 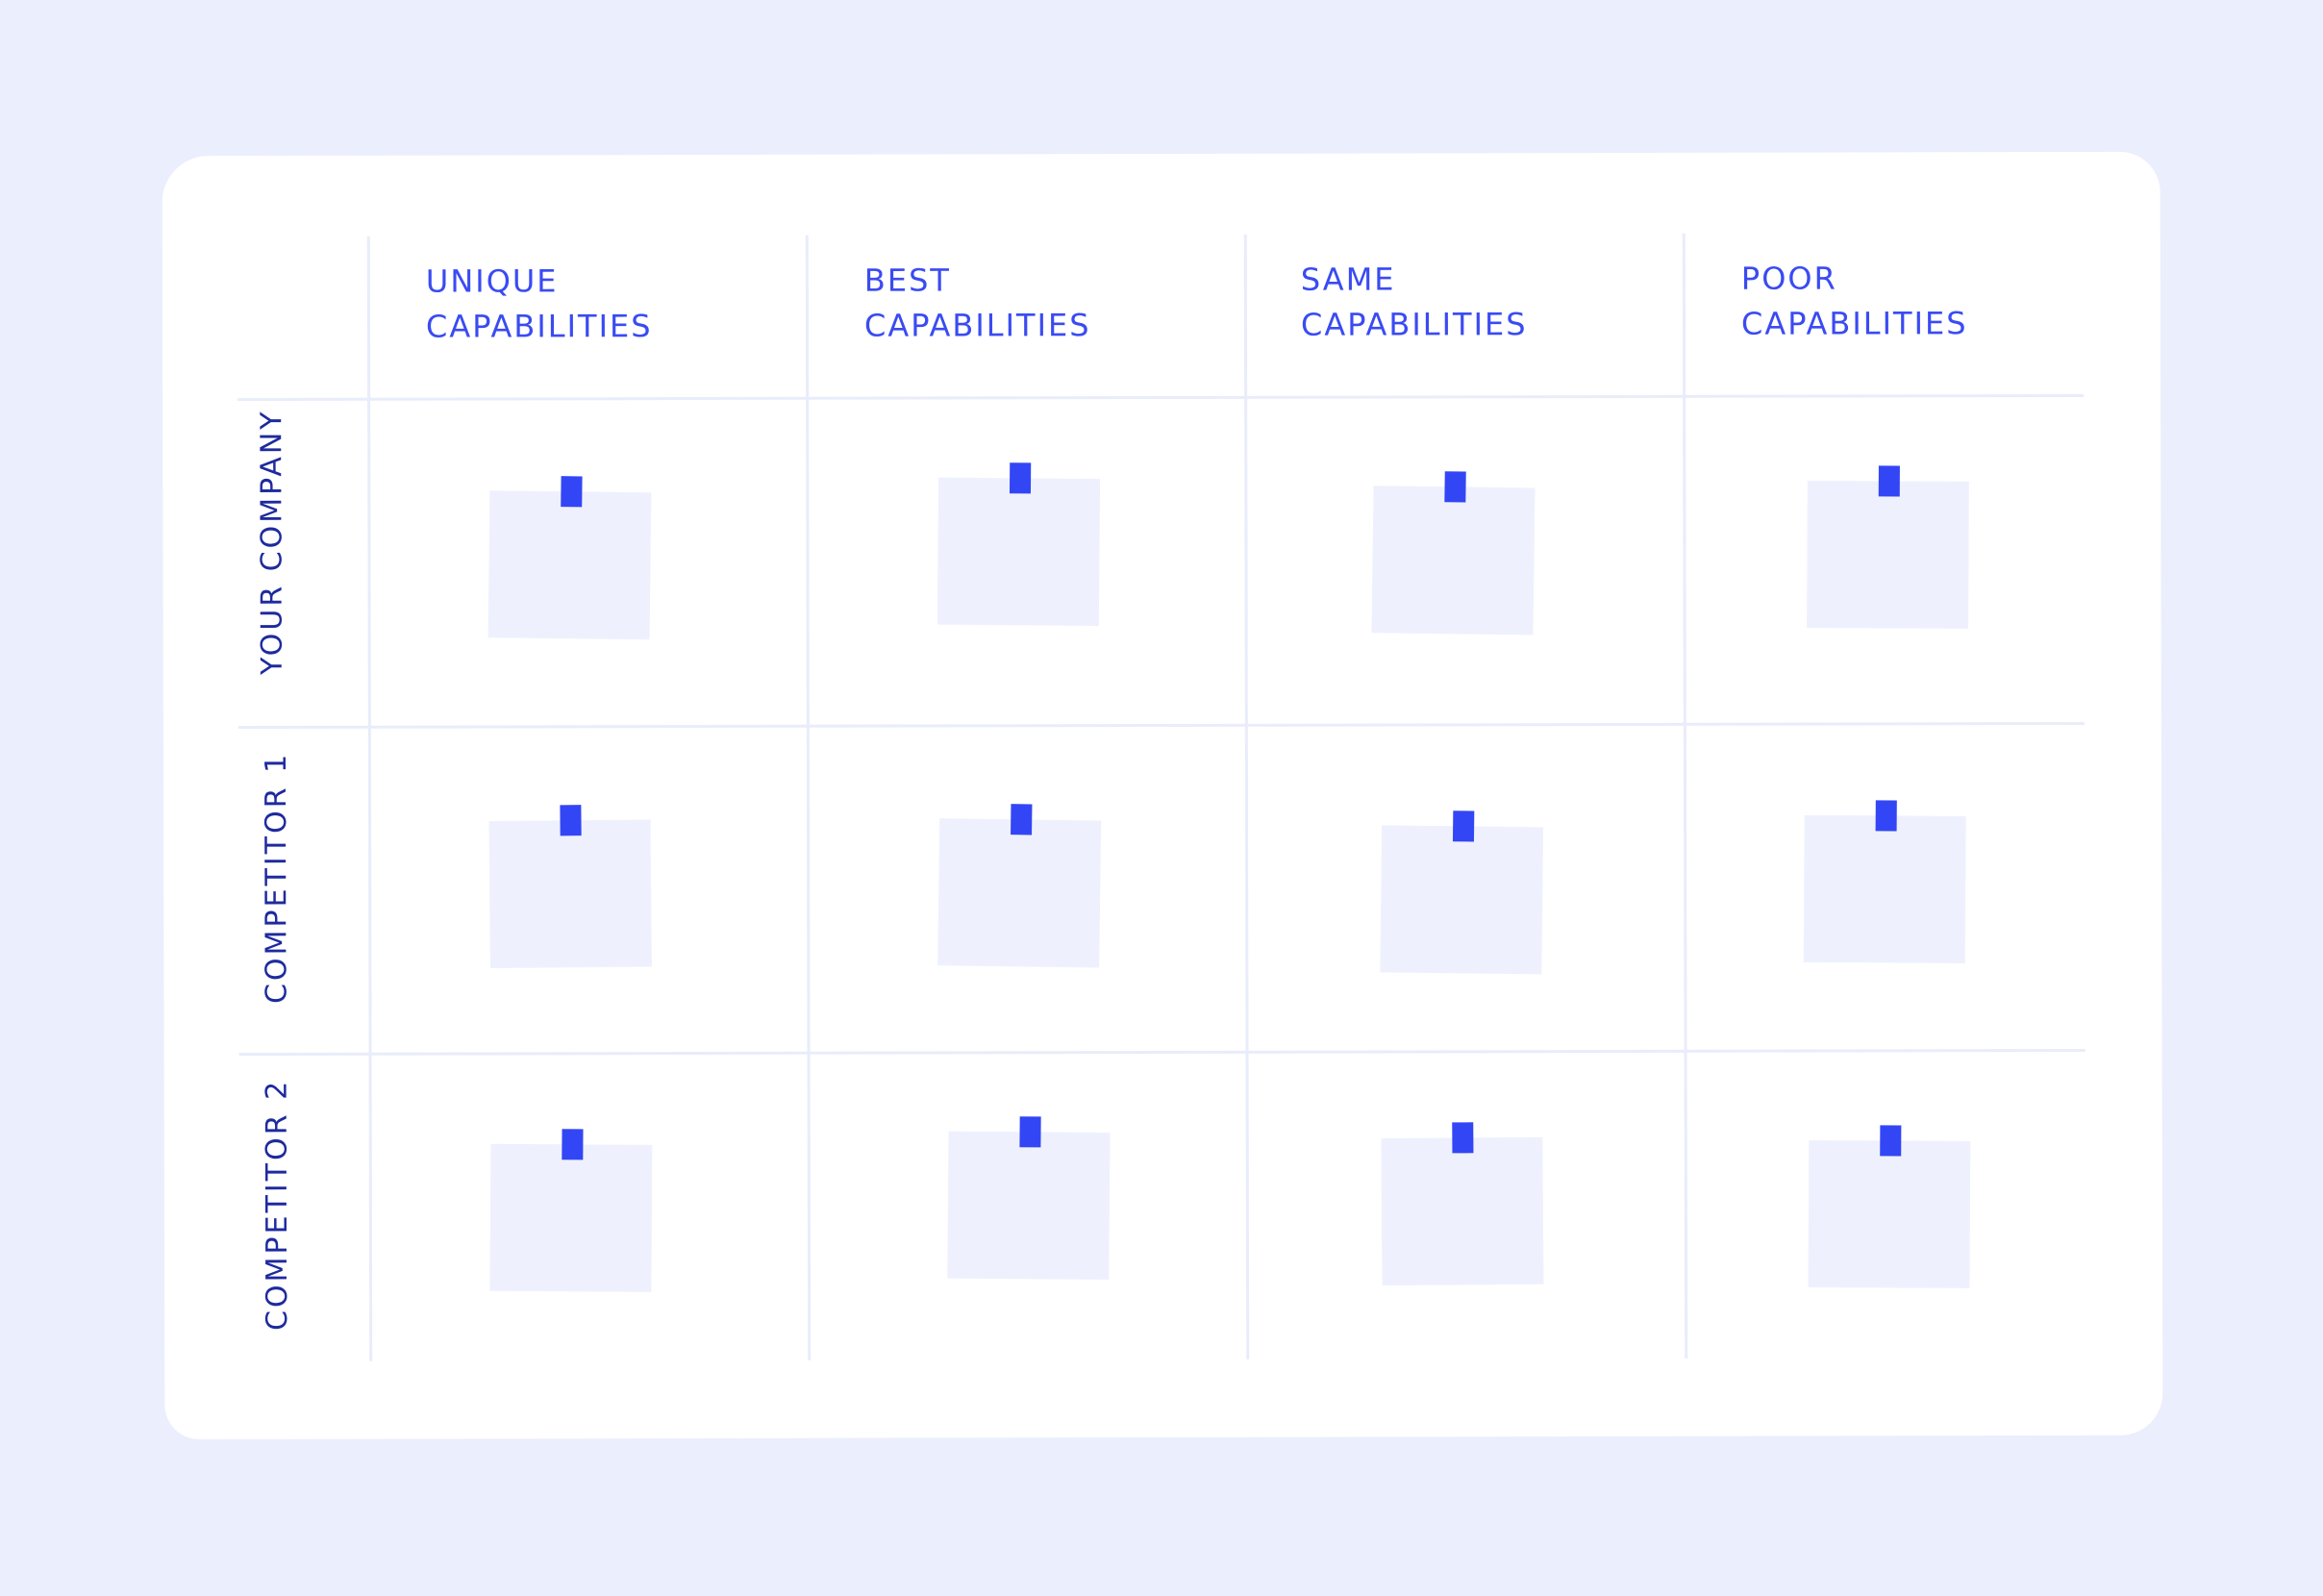 What do you see at coordinates (539, 304) in the screenshot?
I see `column-header-unique: Unique capabilities` at bounding box center [539, 304].